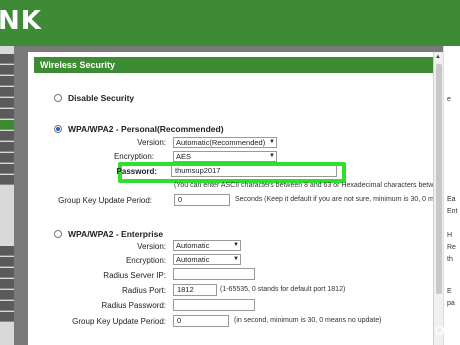 Image resolution: width=460 pixels, height=345 pixels. I want to click on encryption-select-value: AES, so click(184, 156).